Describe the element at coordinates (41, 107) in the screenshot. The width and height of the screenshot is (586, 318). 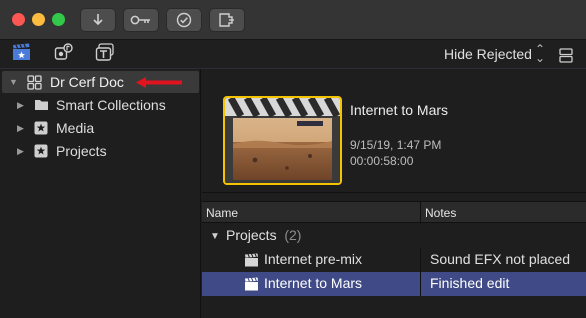
I see `folder-icon` at that location.